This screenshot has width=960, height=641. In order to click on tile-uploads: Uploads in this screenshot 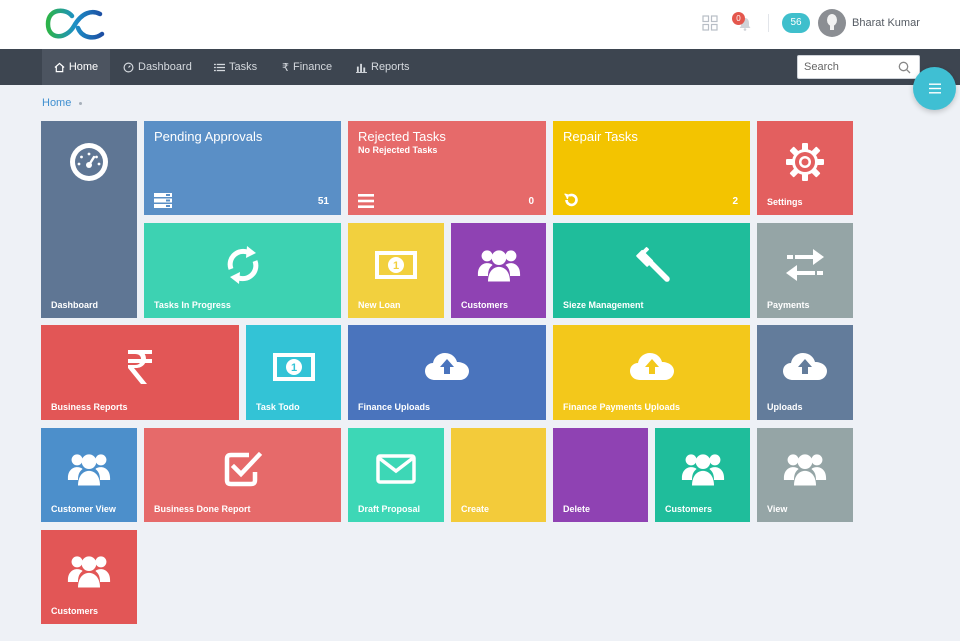, I will do `click(805, 372)`.